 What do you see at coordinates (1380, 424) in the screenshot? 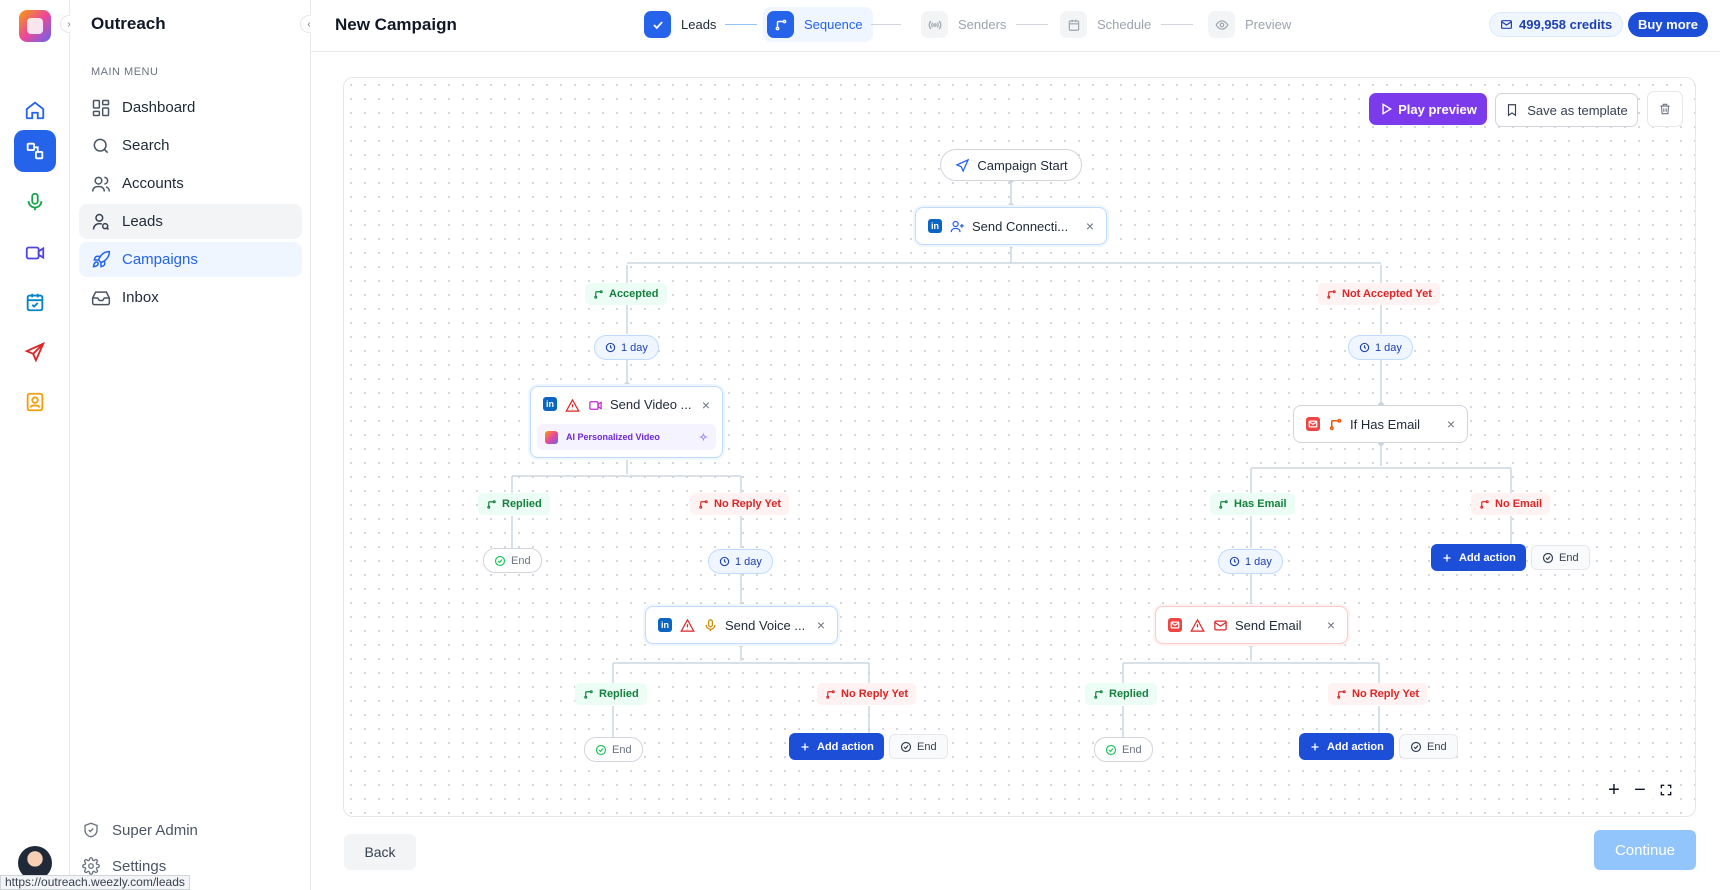
I see `if-has-email-node: If Has Email ×` at bounding box center [1380, 424].